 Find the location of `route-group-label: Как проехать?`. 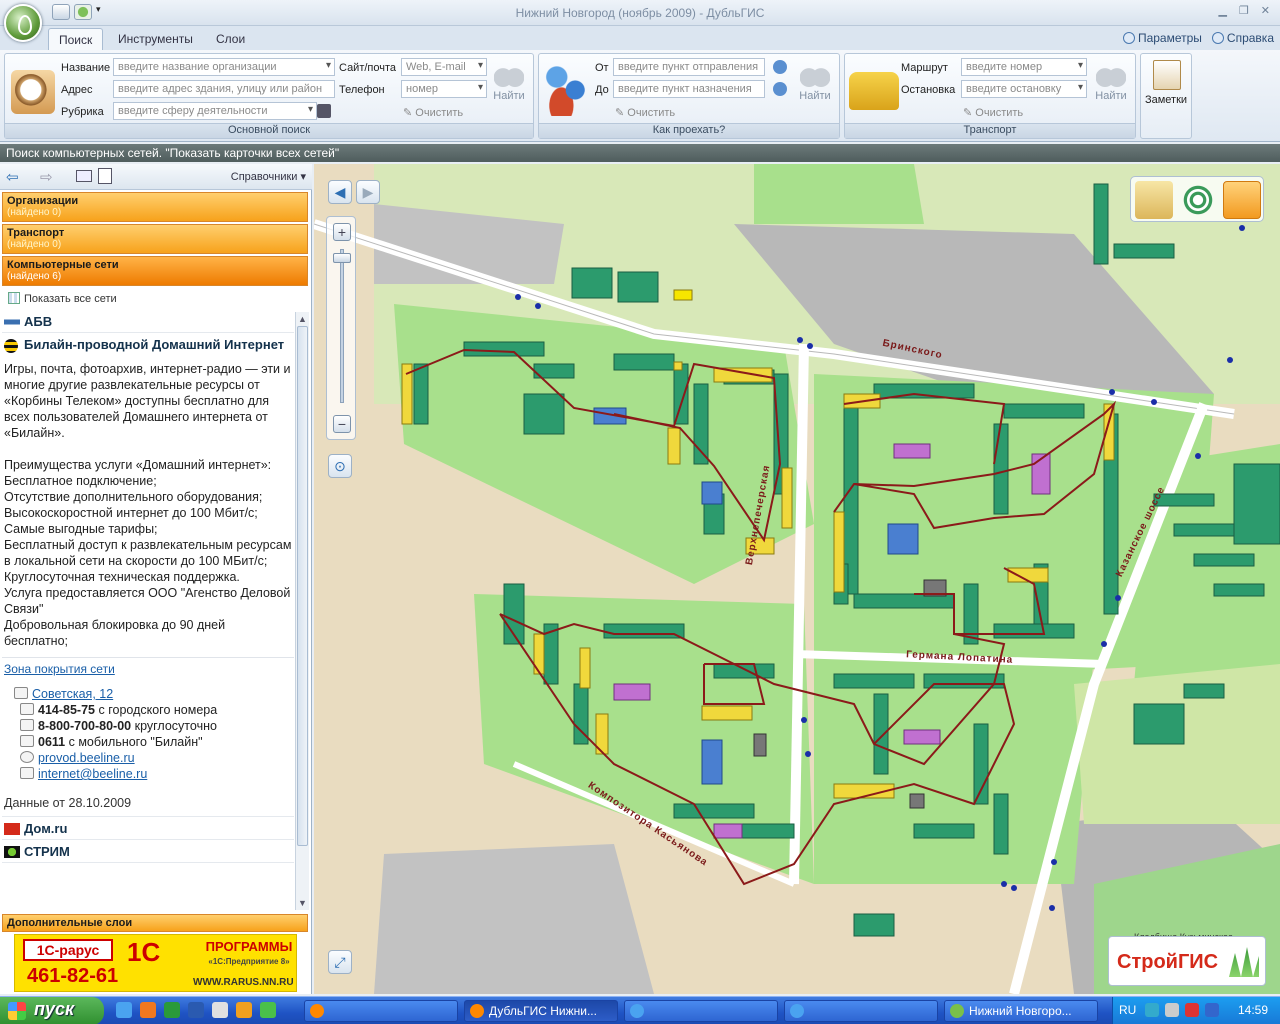

route-group-label: Как проехать? is located at coordinates (689, 130).